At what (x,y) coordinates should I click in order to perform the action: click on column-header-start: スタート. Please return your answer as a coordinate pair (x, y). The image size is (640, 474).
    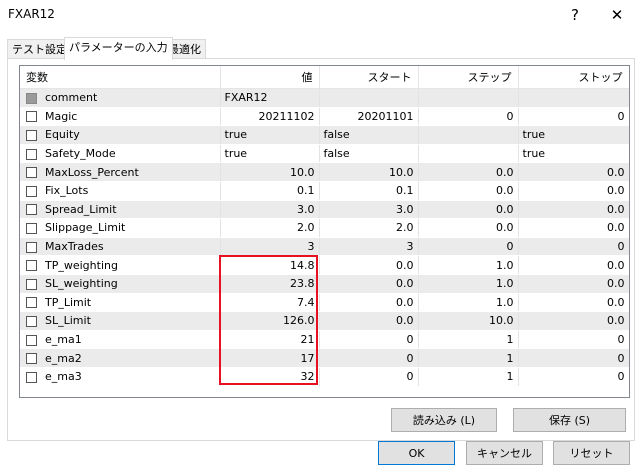
    Looking at the image, I should click on (369, 77).